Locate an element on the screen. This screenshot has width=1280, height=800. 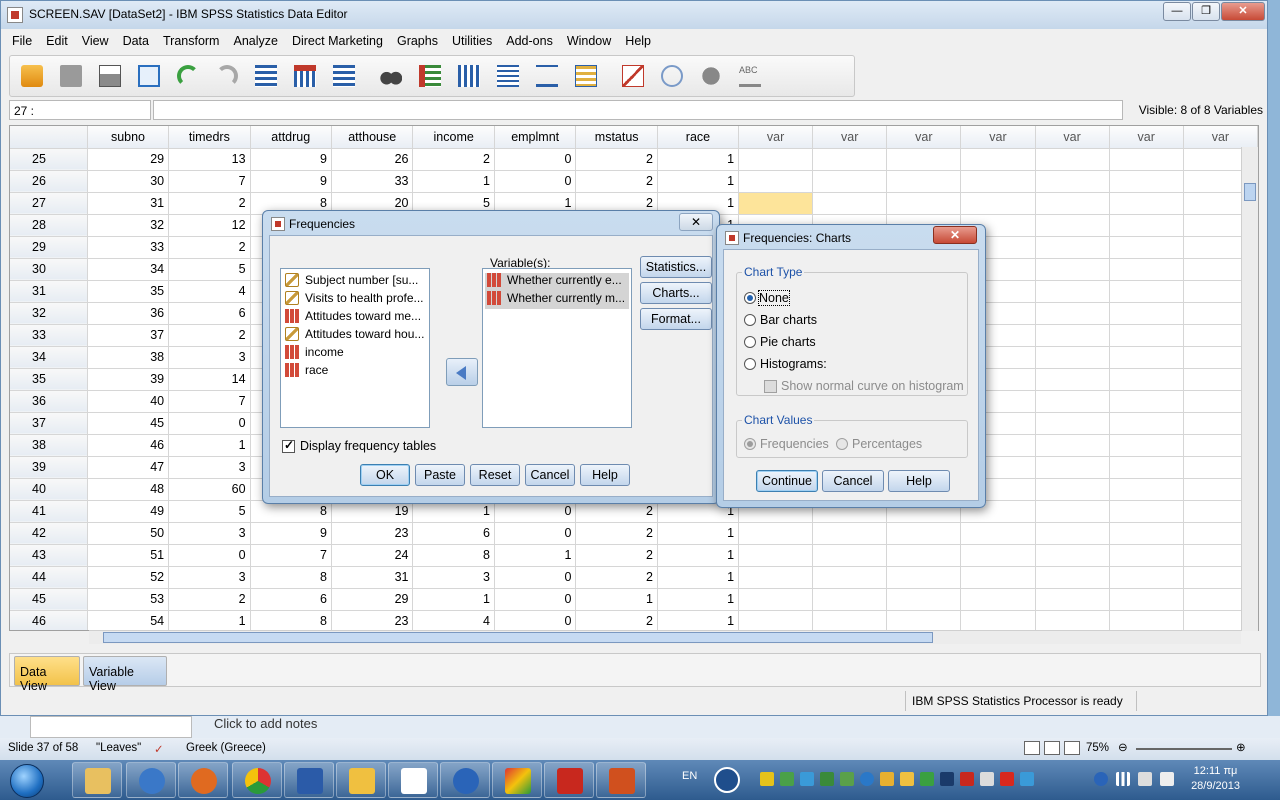
data-cell: 12 is located at coordinates (209, 225).